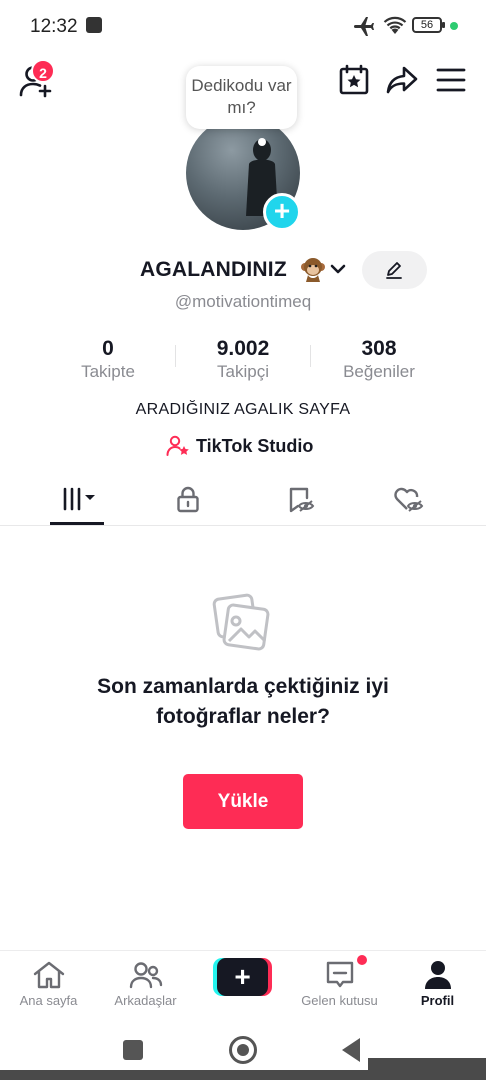  I want to click on active-tab-indicator, so click(77, 523).